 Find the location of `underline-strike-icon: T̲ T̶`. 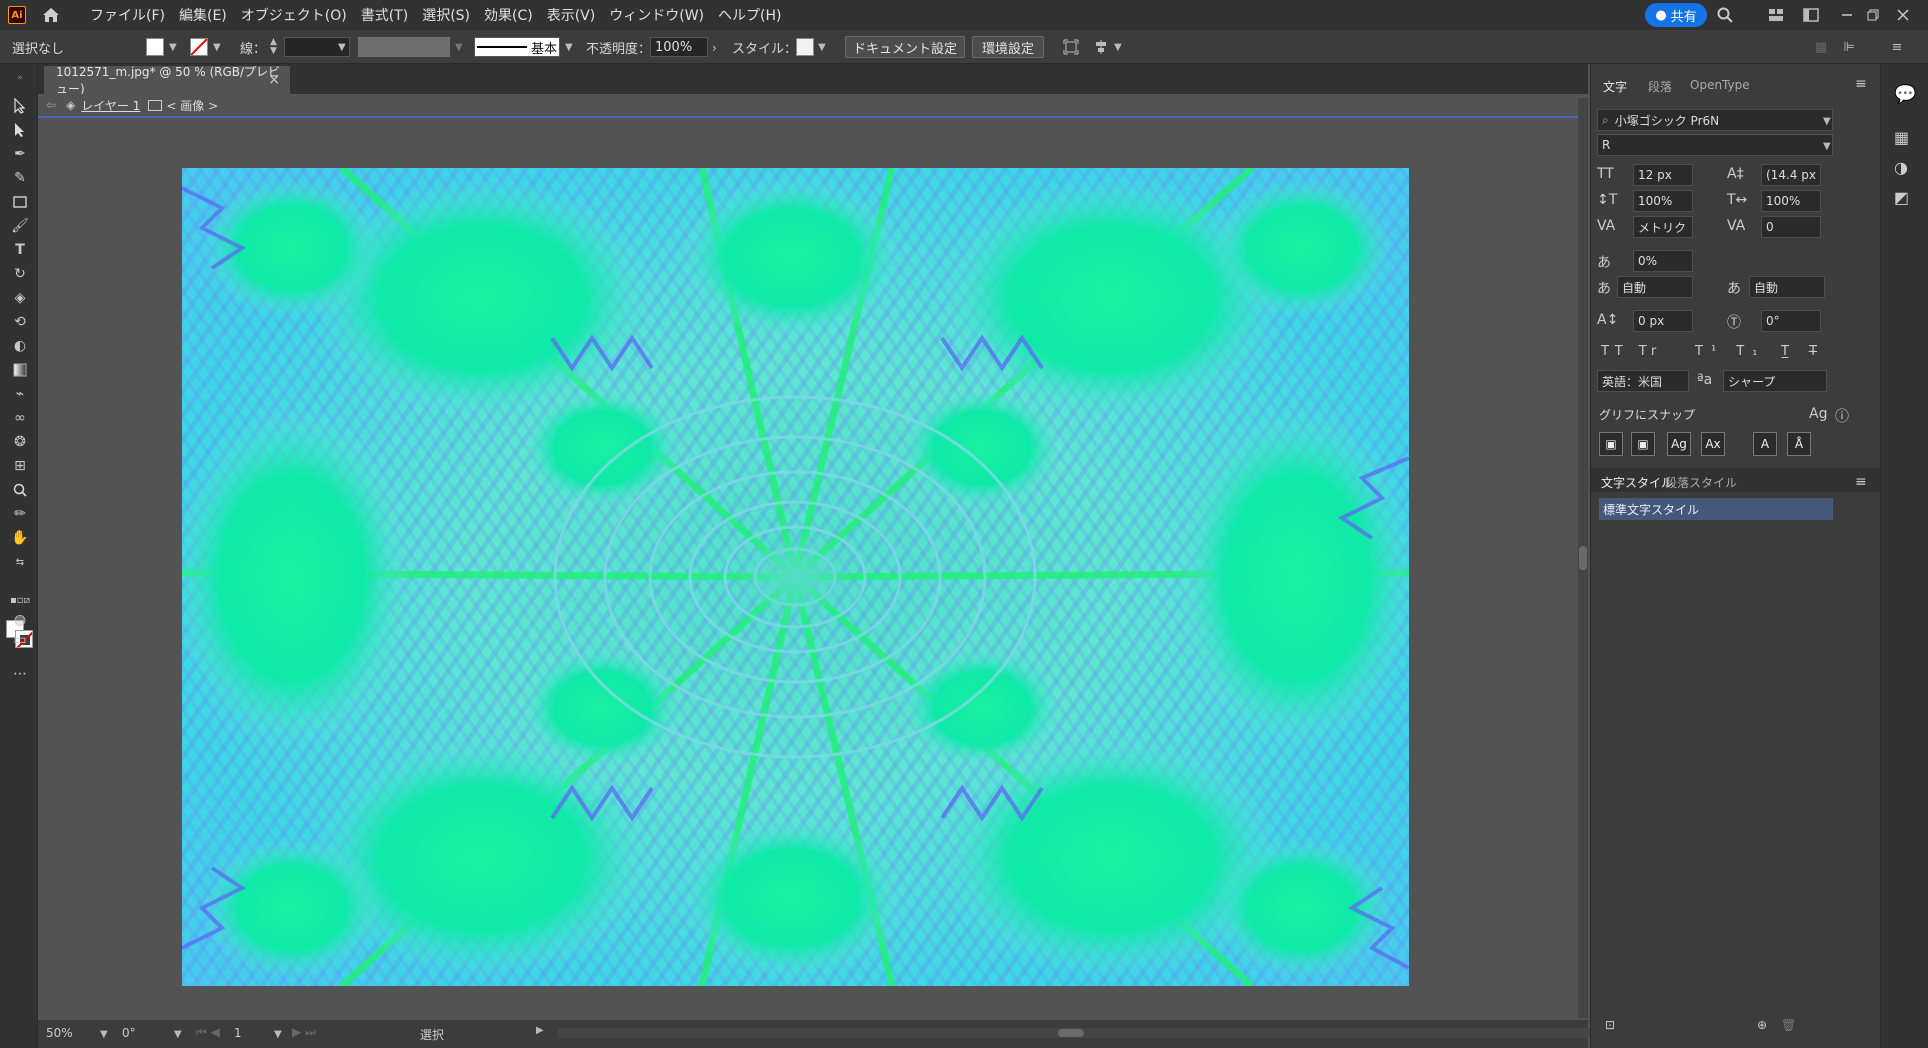

underline-strike-icon: T̲ T̶ is located at coordinates (1803, 351).